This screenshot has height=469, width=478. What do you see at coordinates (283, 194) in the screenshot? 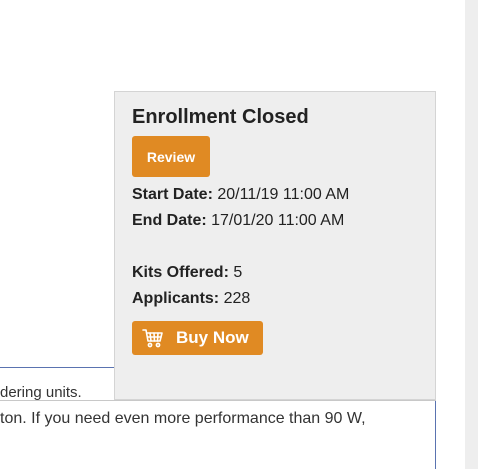
I see `start-date-value: 20/11/19 11:00 AM` at bounding box center [283, 194].